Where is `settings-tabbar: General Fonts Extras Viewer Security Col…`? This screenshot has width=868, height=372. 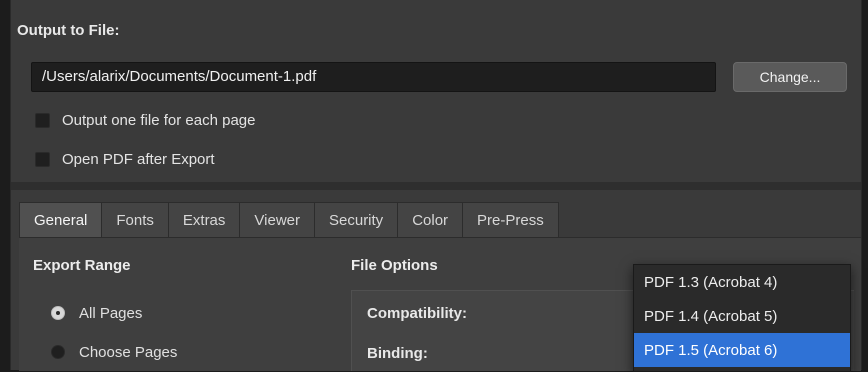 settings-tabbar: General Fonts Extras Viewer Security Col… is located at coordinates (289, 220).